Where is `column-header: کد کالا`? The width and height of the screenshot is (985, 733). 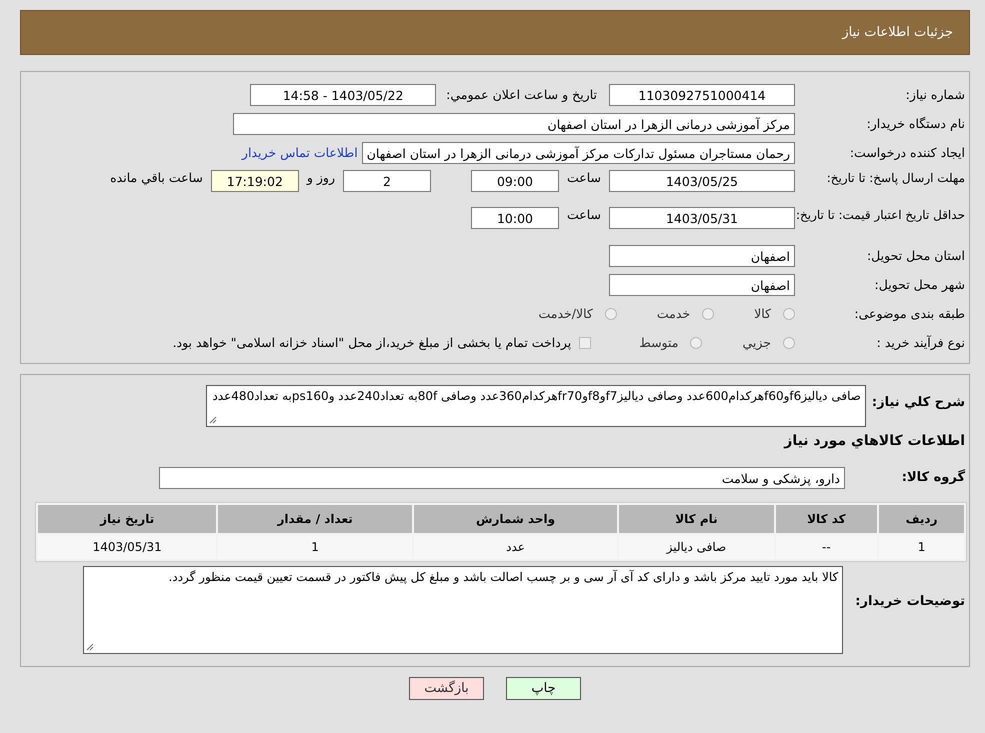
column-header: کد کالا is located at coordinates (827, 519).